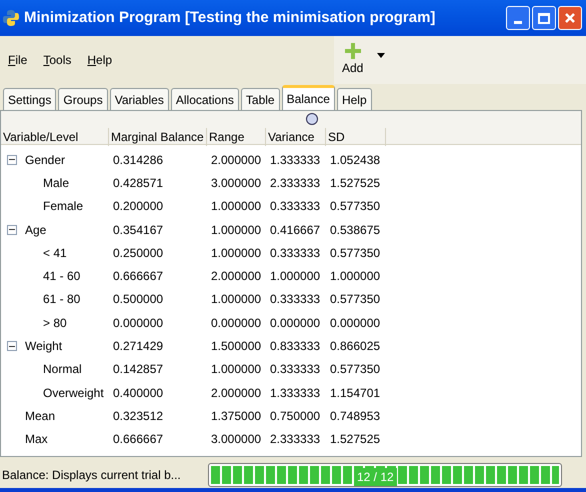 The image size is (586, 492). What do you see at coordinates (290, 137) in the screenshot?
I see `column-header: Variance` at bounding box center [290, 137].